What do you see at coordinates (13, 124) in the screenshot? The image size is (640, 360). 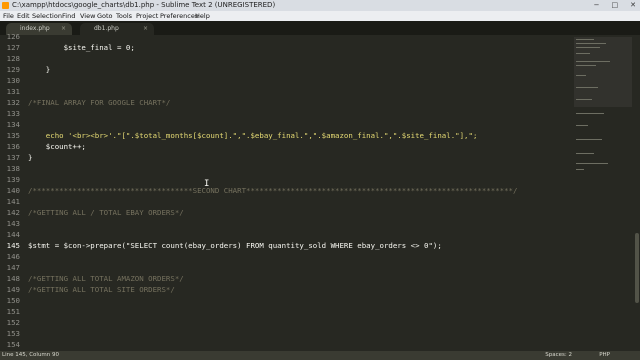 I see `line-number: 134` at bounding box center [13, 124].